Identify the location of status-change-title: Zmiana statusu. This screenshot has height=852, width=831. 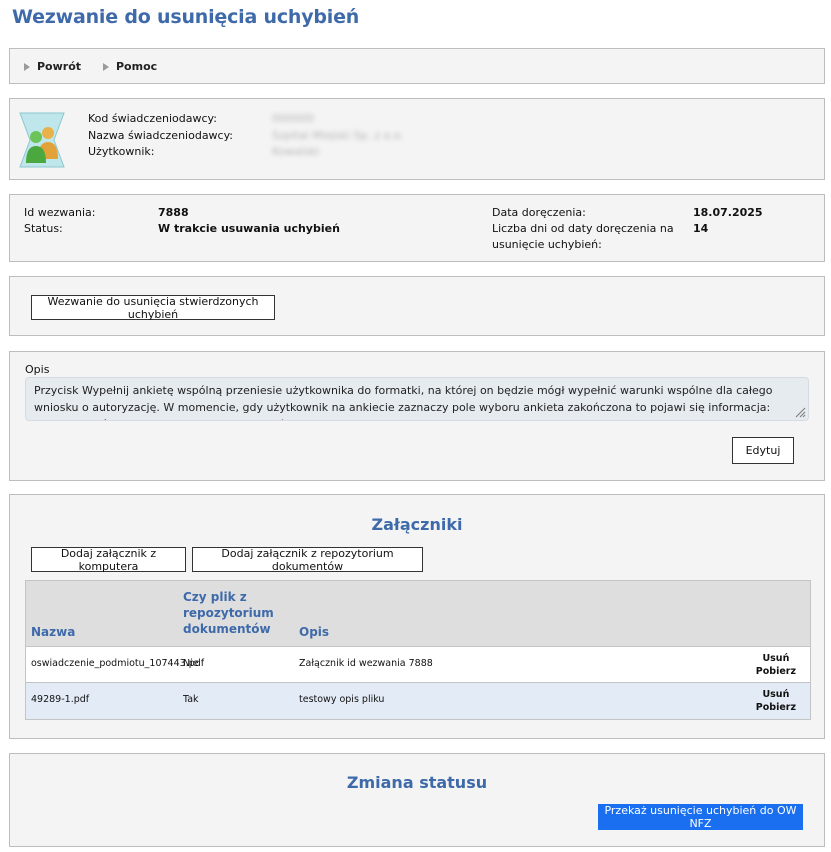
(417, 782).